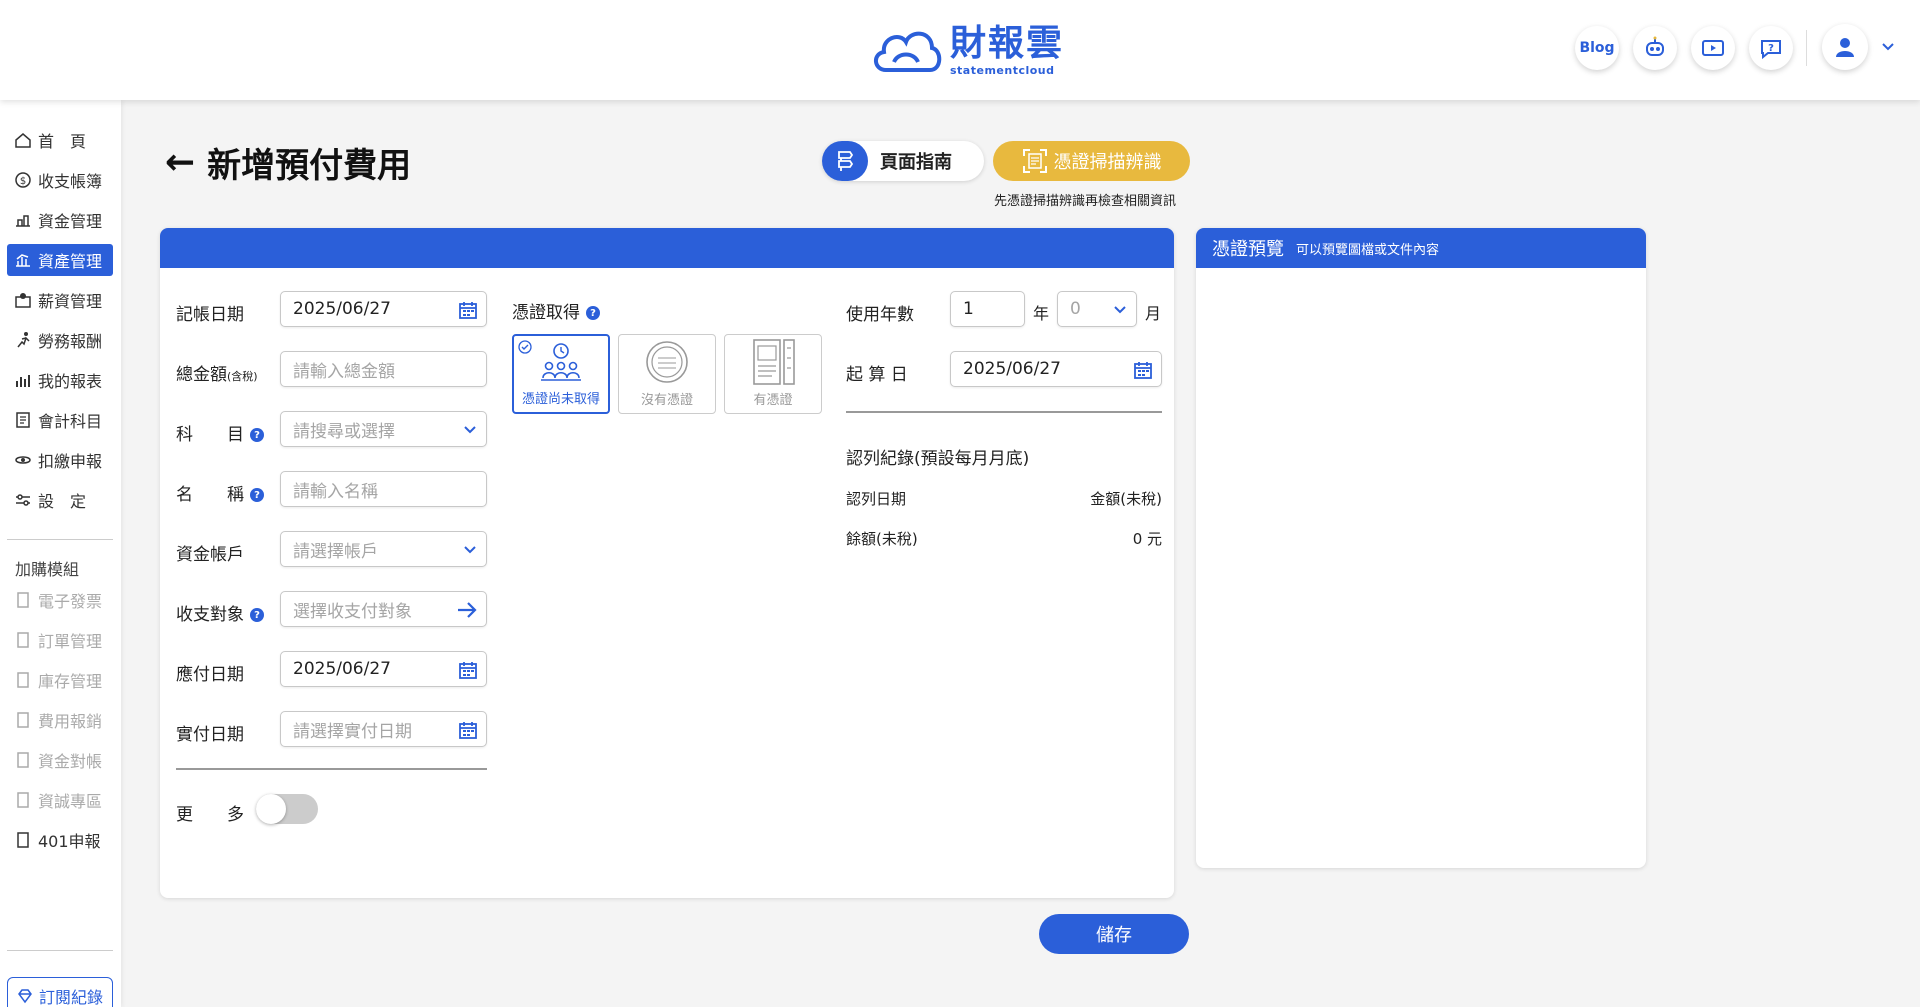  What do you see at coordinates (342, 669) in the screenshot?
I see `due-date-value: 2025/06/27` at bounding box center [342, 669].